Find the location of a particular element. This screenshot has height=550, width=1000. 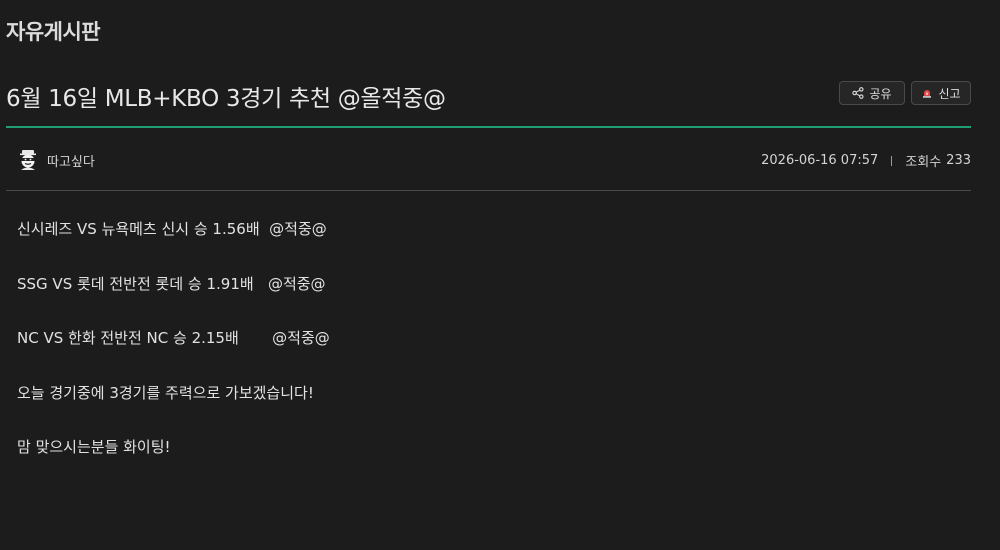

siren-icon is located at coordinates (927, 93).